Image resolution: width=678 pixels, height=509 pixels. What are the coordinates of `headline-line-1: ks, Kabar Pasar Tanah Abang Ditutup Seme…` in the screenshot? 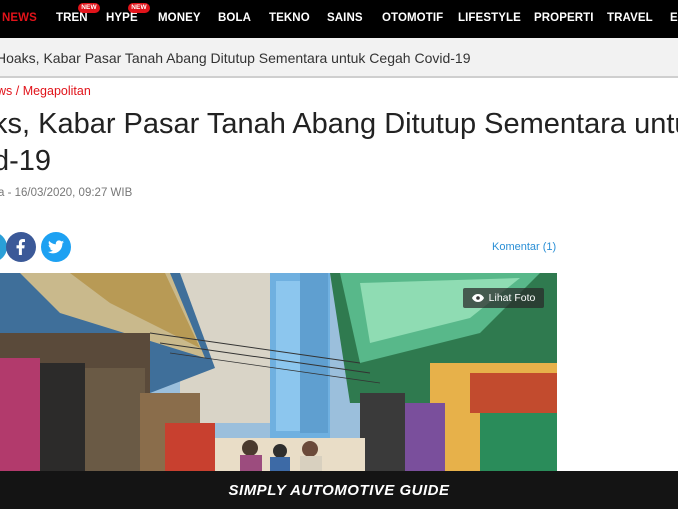 It's located at (339, 124).